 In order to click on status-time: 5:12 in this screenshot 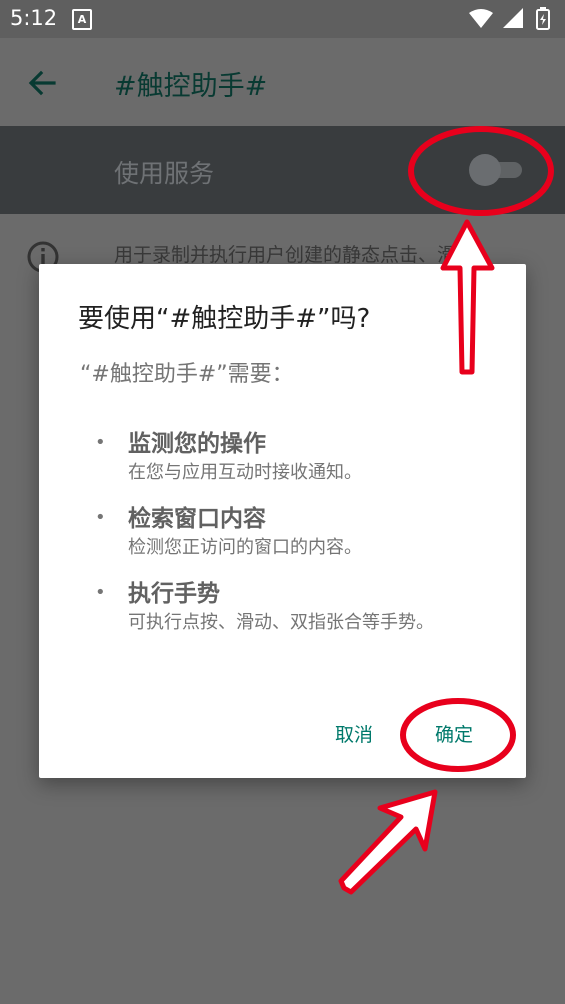, I will do `click(34, 18)`.